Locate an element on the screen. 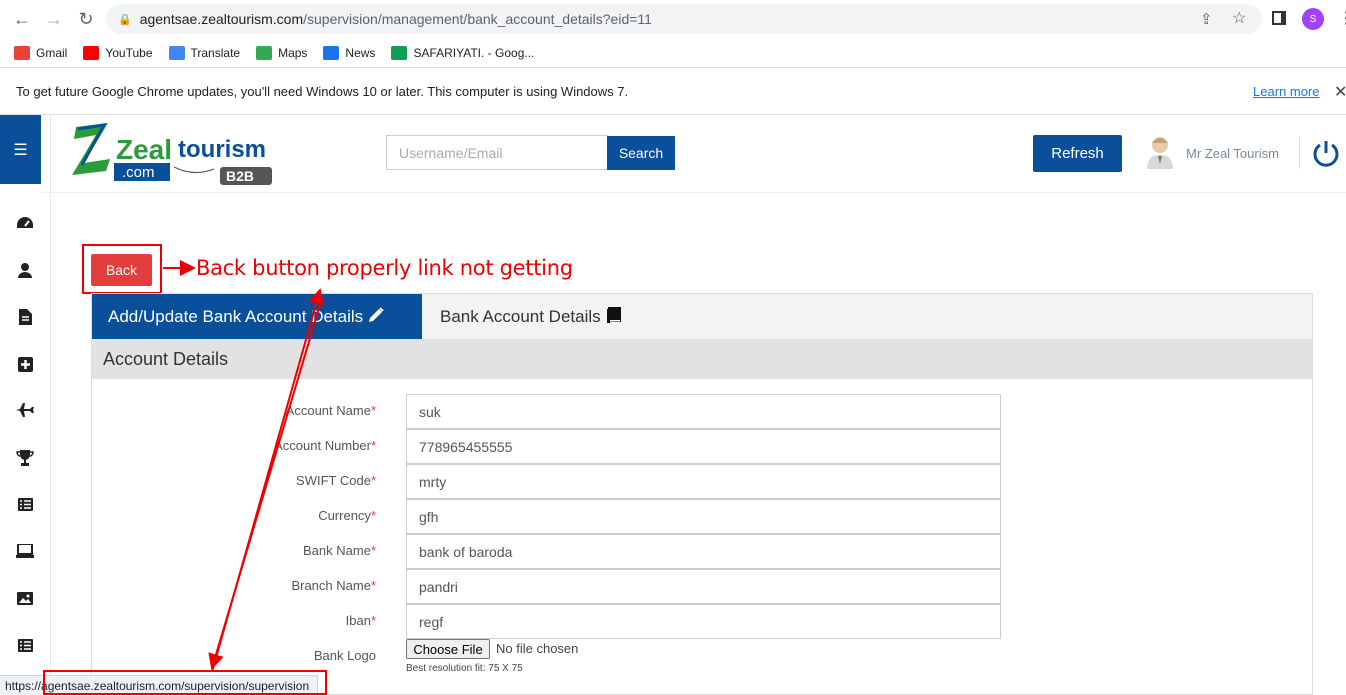  profile-avatar: S is located at coordinates (1313, 19).